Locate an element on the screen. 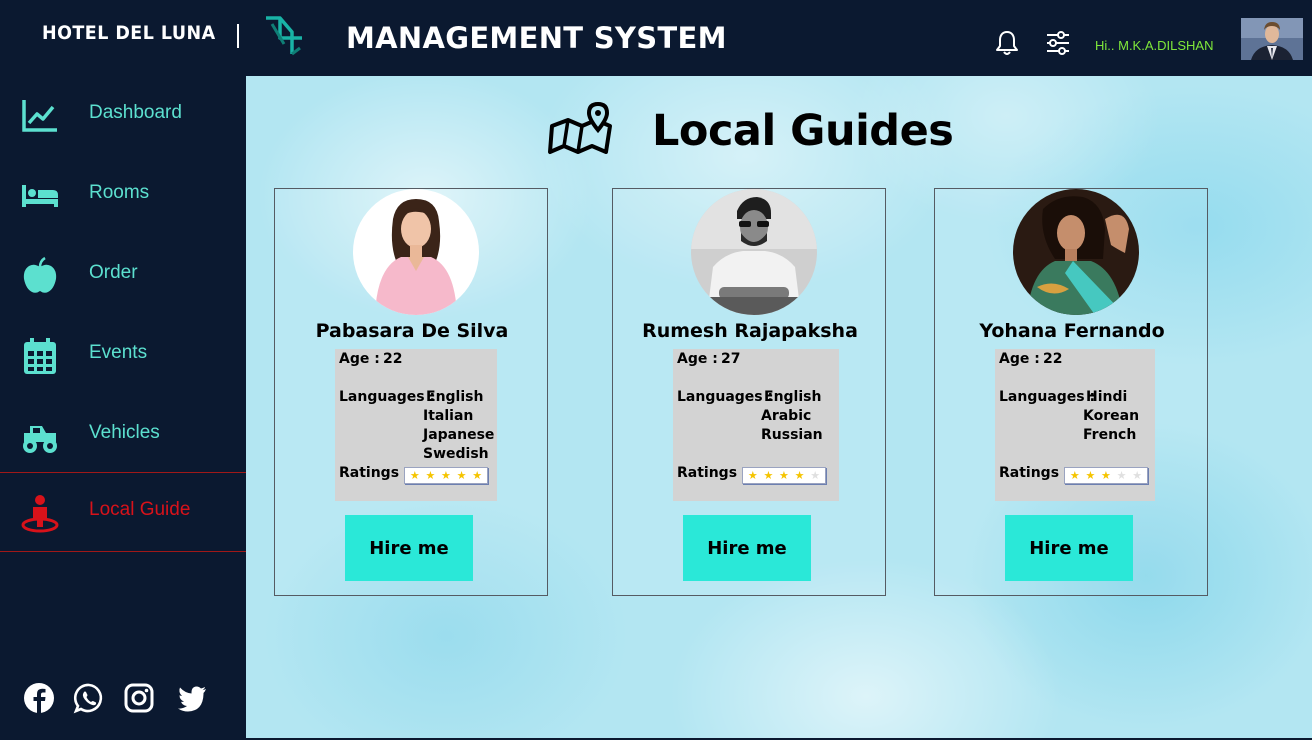 This screenshot has width=1312, height=740. language-item: Japanese is located at coordinates (459, 435).